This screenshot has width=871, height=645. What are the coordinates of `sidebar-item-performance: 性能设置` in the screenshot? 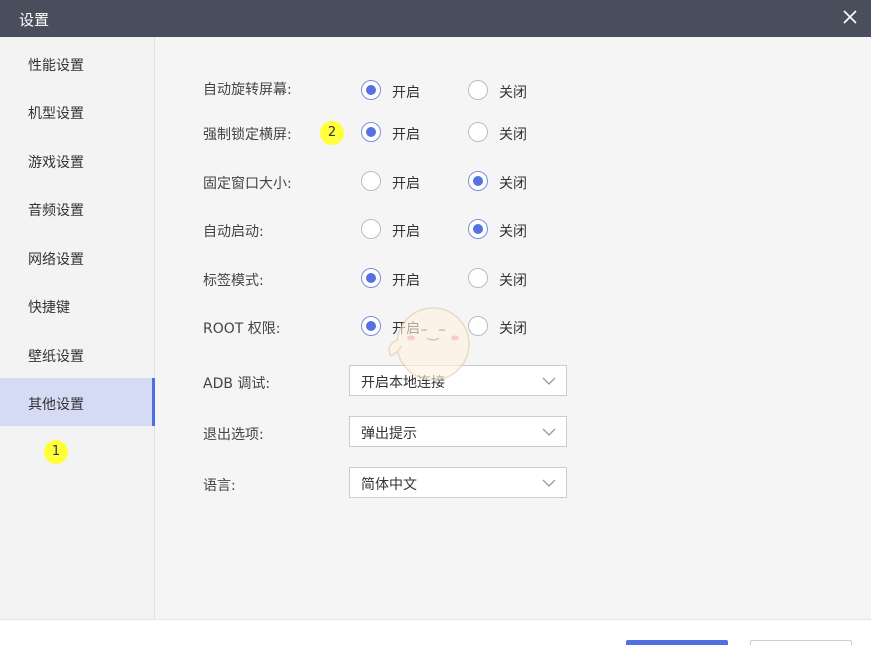 It's located at (77, 63).